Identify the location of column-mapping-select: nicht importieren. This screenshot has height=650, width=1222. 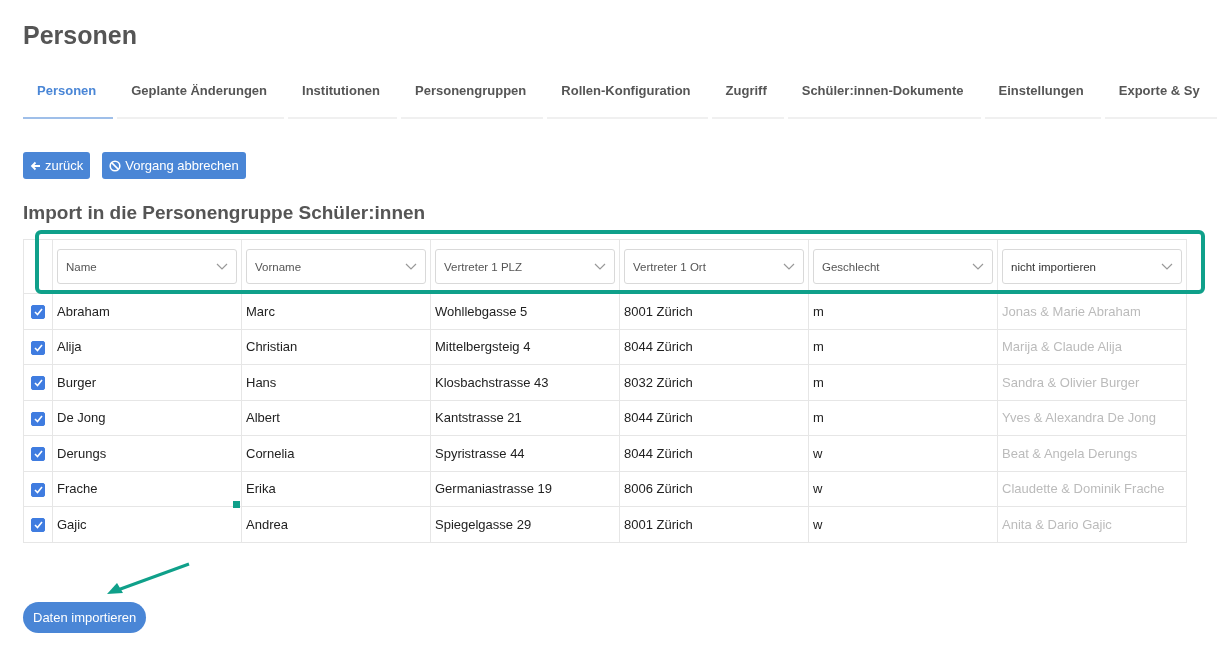
(1092, 266).